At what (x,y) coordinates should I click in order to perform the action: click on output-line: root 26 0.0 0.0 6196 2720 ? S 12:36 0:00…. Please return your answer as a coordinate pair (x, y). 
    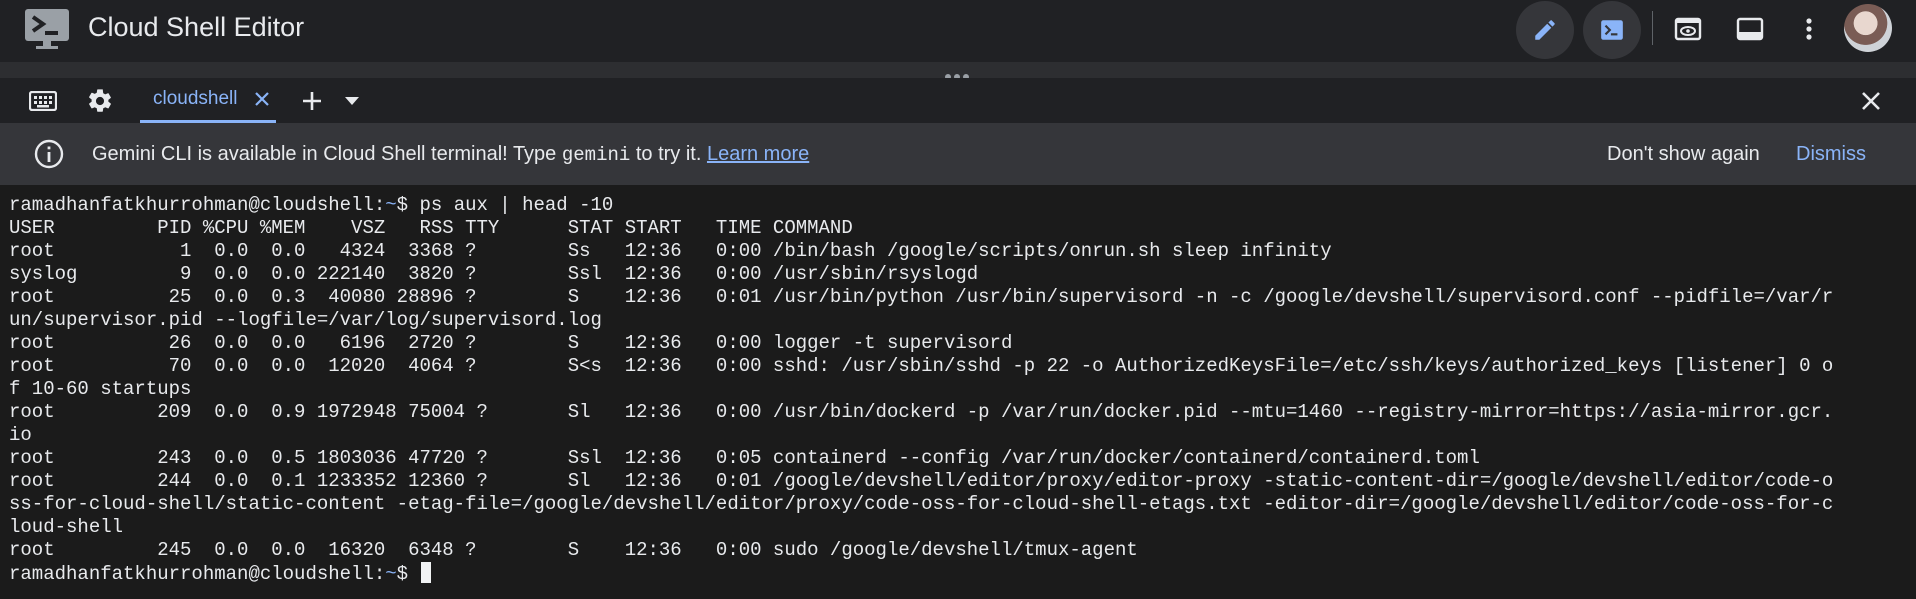
    Looking at the image, I should click on (511, 343).